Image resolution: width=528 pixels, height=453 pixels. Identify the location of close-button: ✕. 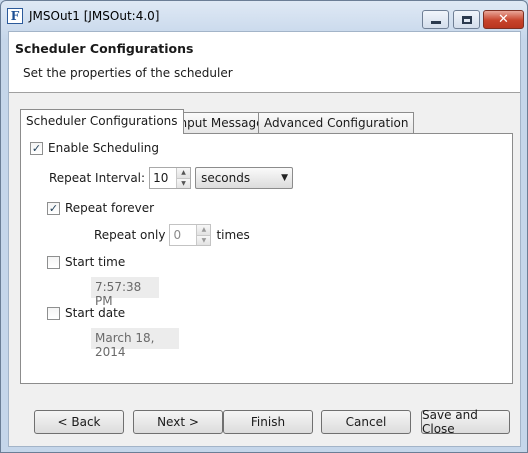
(503, 19).